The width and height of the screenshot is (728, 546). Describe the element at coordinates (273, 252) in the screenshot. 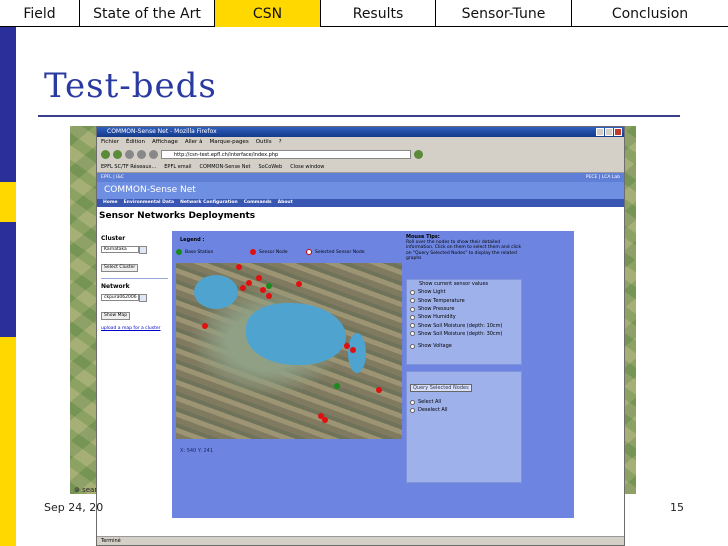

I see `legend-label: Sensor Node` at that location.